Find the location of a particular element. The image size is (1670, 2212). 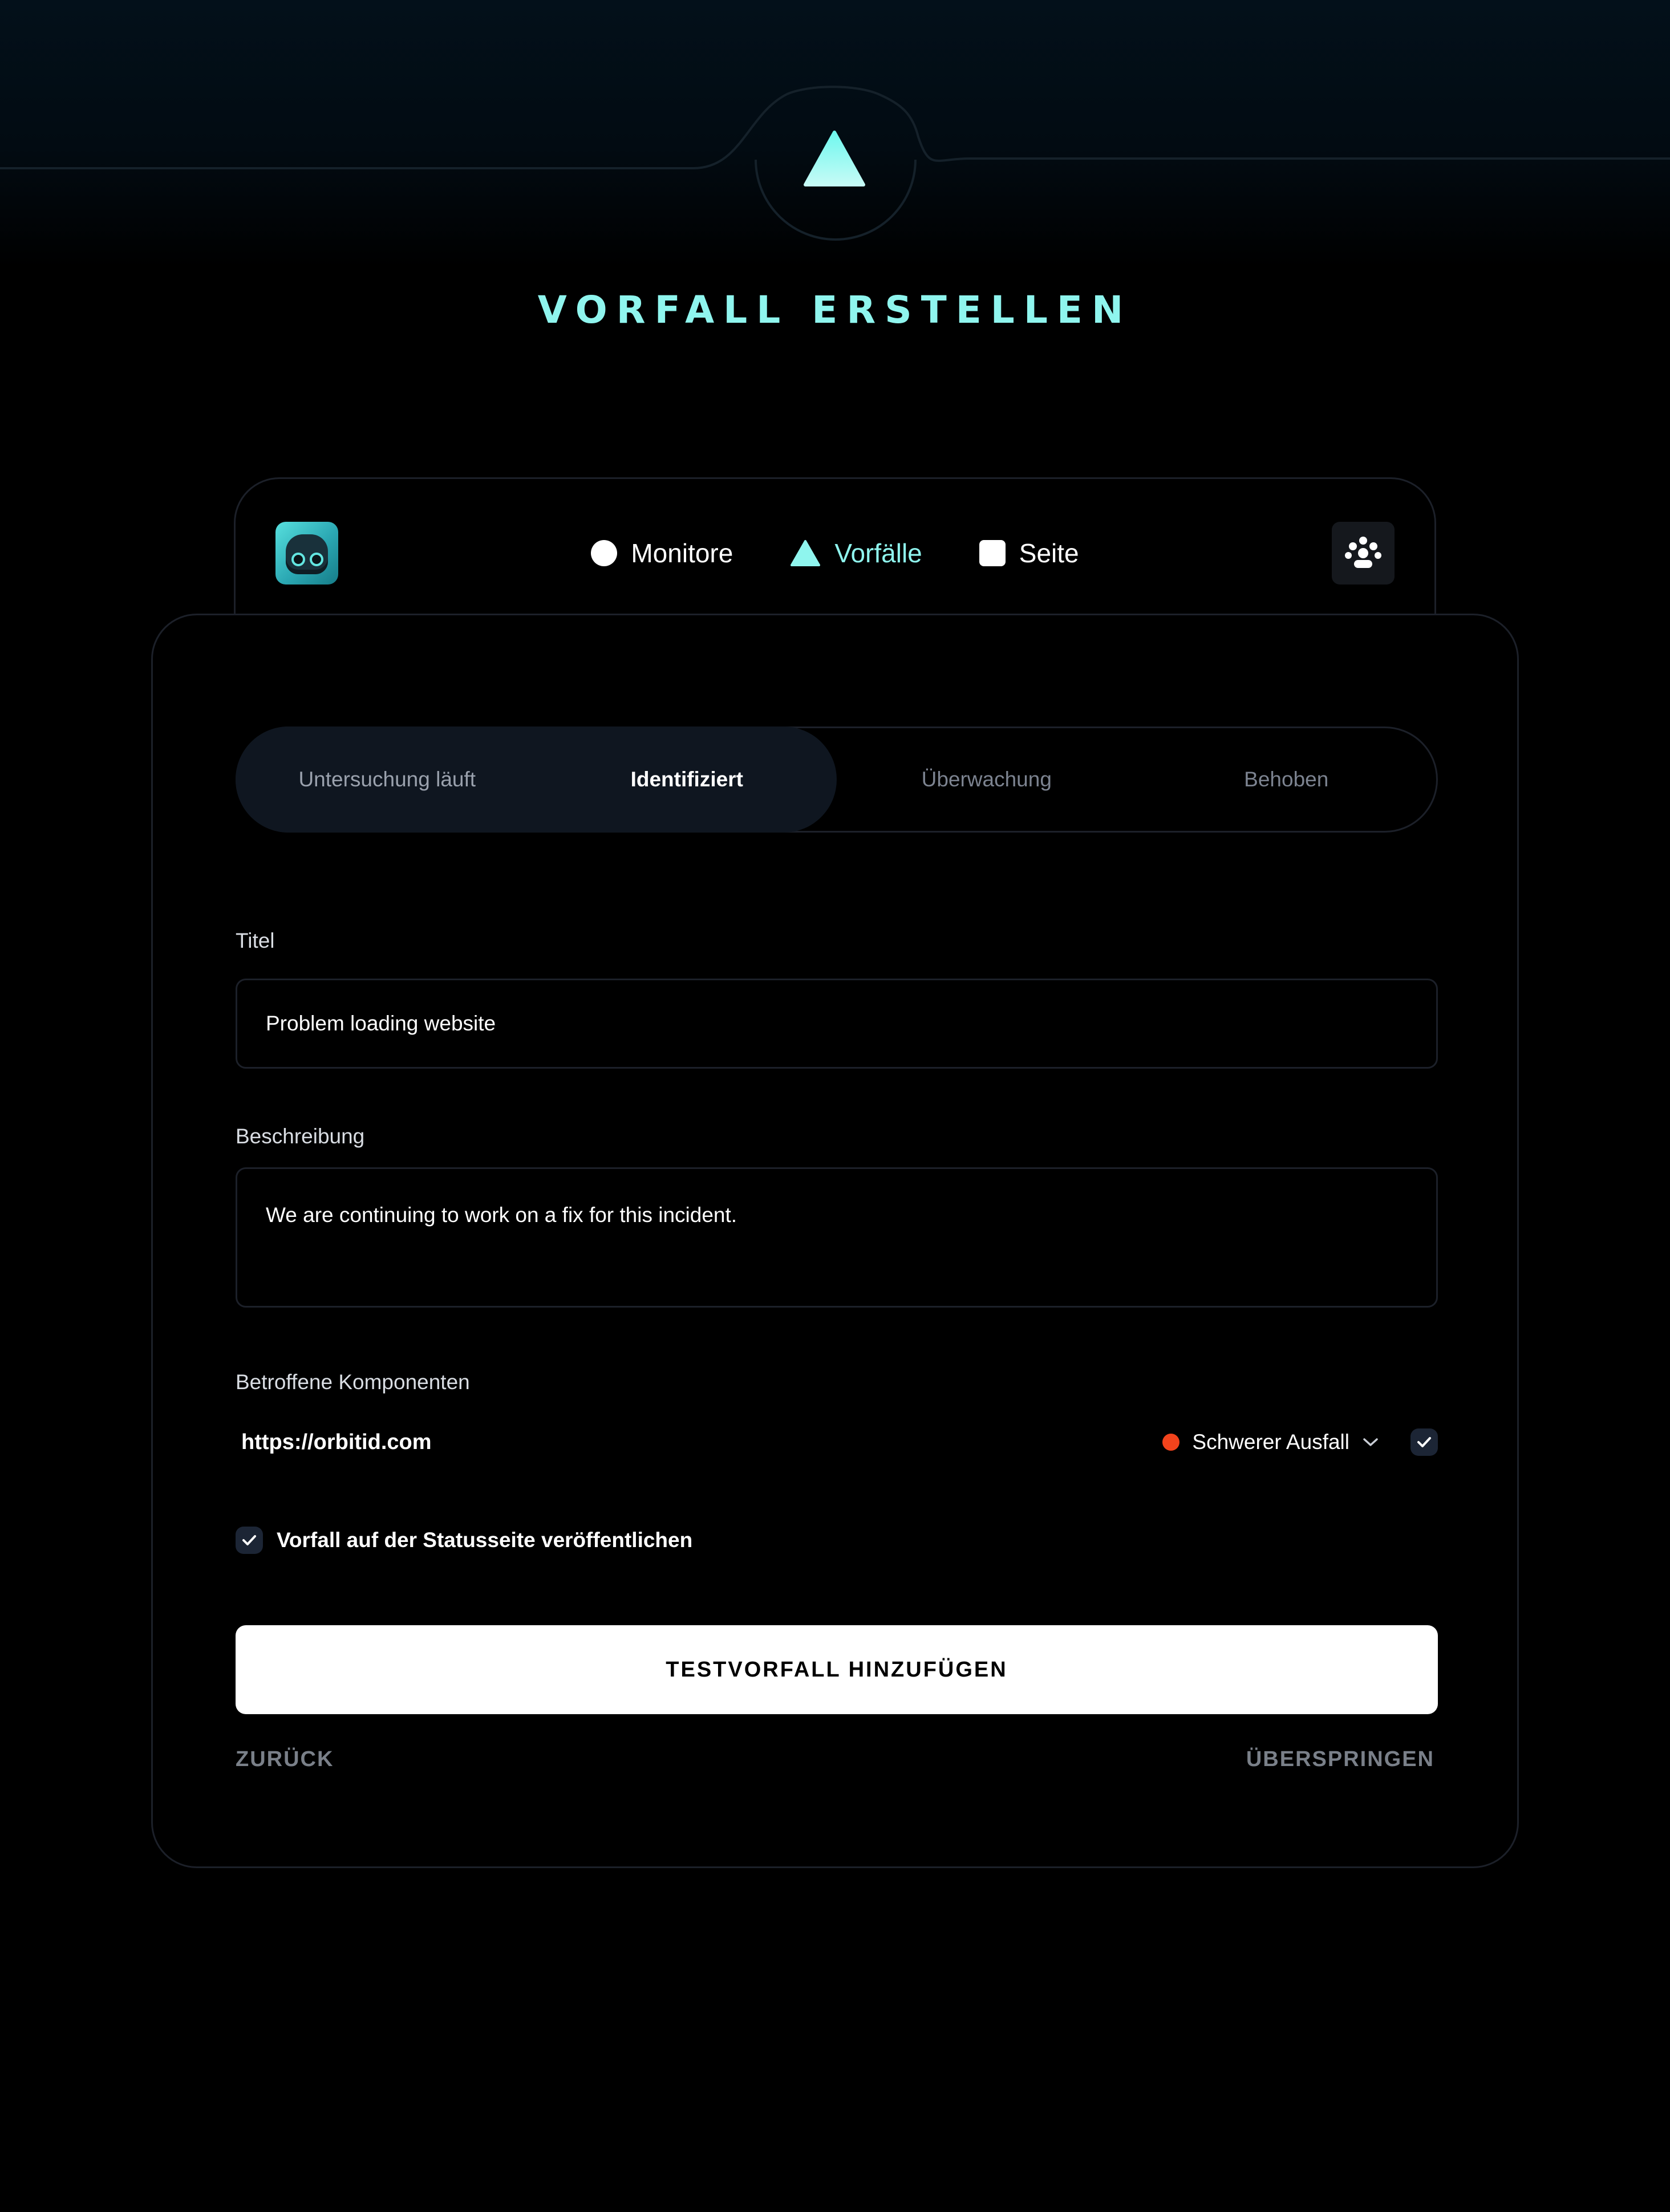

severity-dot-icon is located at coordinates (1171, 1442).